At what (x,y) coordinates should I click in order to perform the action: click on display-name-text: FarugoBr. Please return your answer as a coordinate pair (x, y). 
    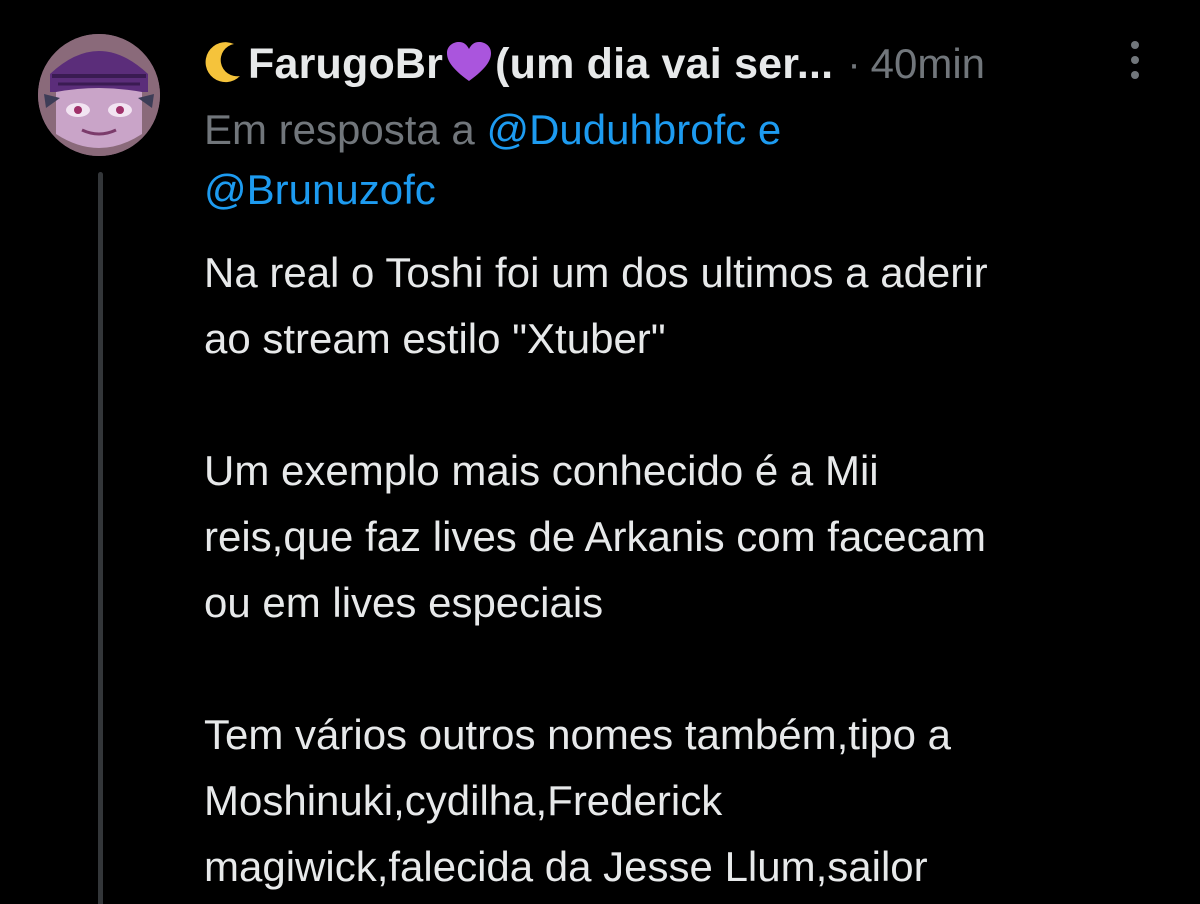
    Looking at the image, I should click on (346, 63).